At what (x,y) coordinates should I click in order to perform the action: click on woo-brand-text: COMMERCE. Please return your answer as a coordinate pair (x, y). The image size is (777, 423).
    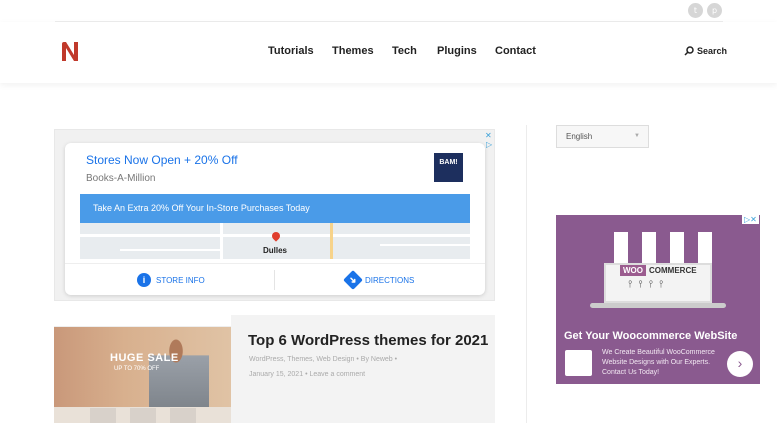
    Looking at the image, I should click on (673, 270).